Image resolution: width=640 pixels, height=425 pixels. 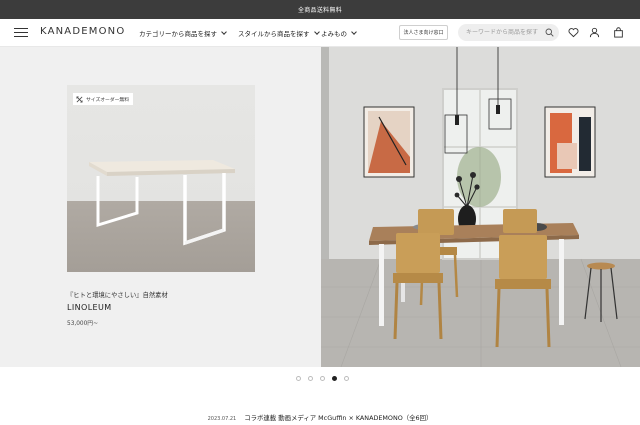 I want to click on carousel-pagination, so click(x=322, y=378).